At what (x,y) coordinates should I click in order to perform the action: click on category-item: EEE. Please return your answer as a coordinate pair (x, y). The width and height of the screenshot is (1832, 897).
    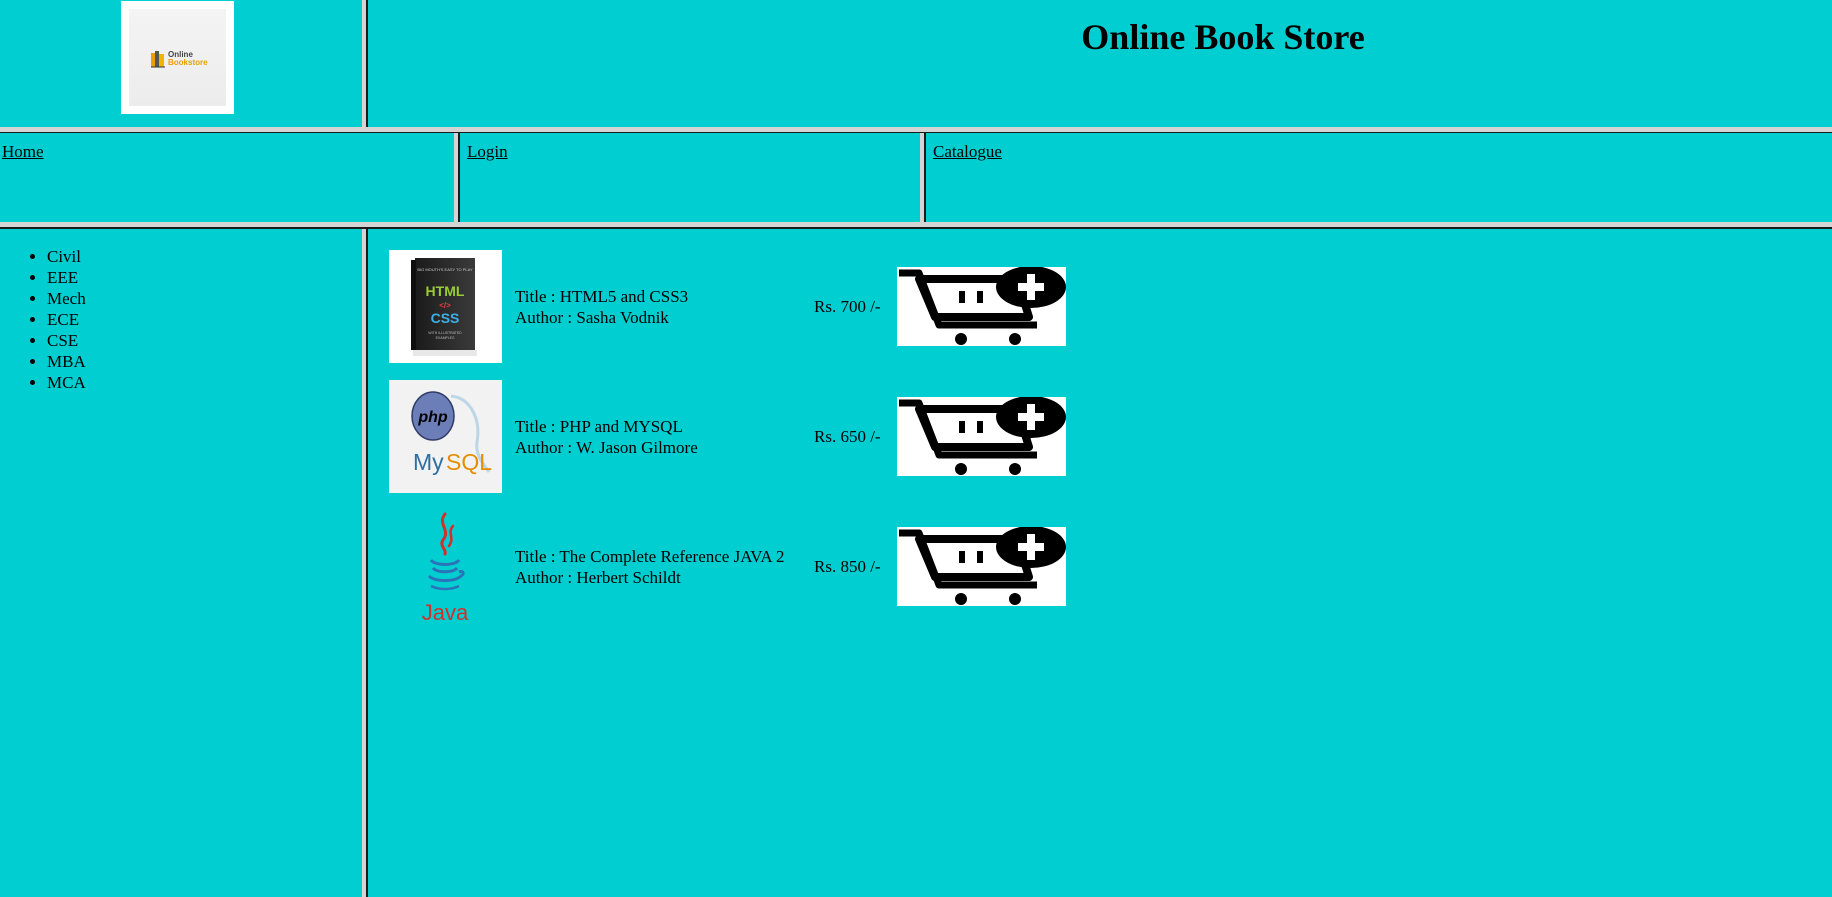
    Looking at the image, I should click on (66, 277).